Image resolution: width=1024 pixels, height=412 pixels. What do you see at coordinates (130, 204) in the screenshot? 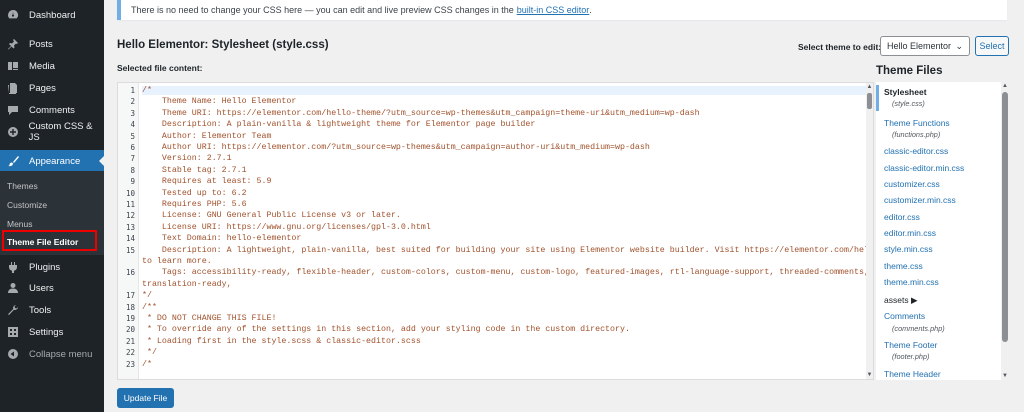
I see `line-number: 11` at bounding box center [130, 204].